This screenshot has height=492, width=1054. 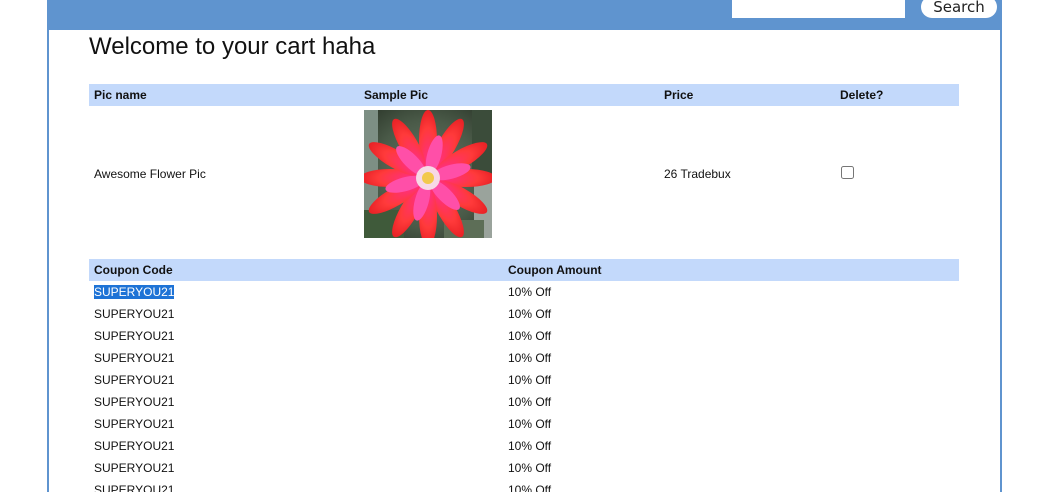 I want to click on header-pic-name: Pic name, so click(x=224, y=95).